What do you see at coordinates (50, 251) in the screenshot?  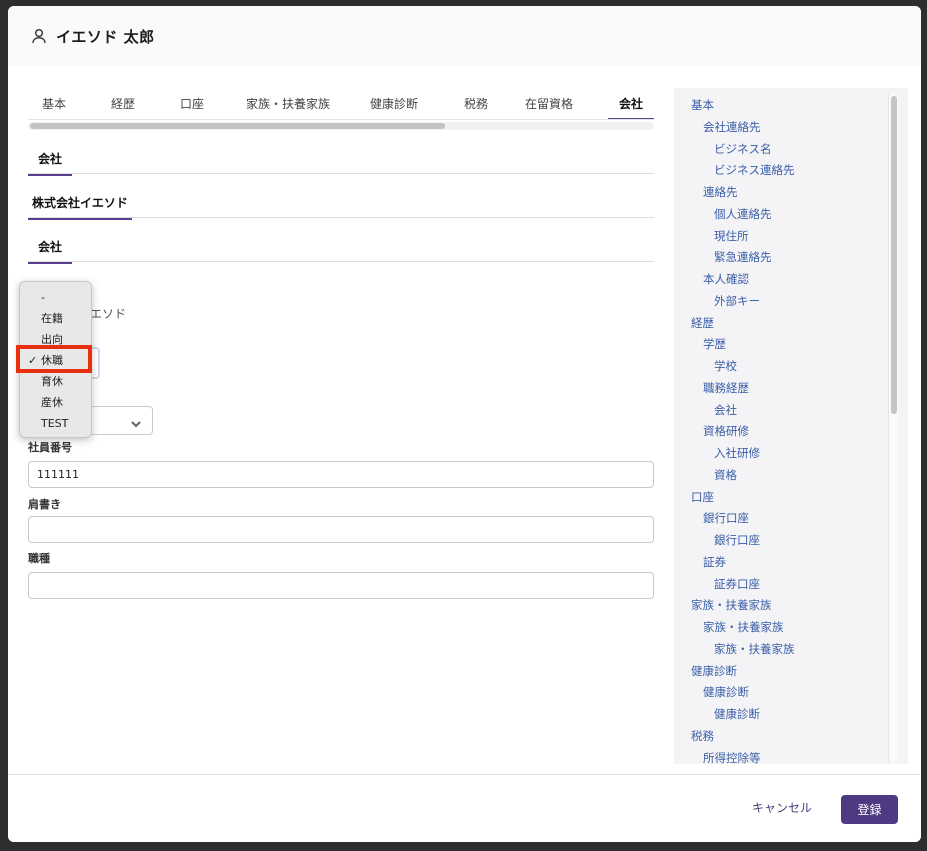 I see `section-company-sub-title: 会社` at bounding box center [50, 251].